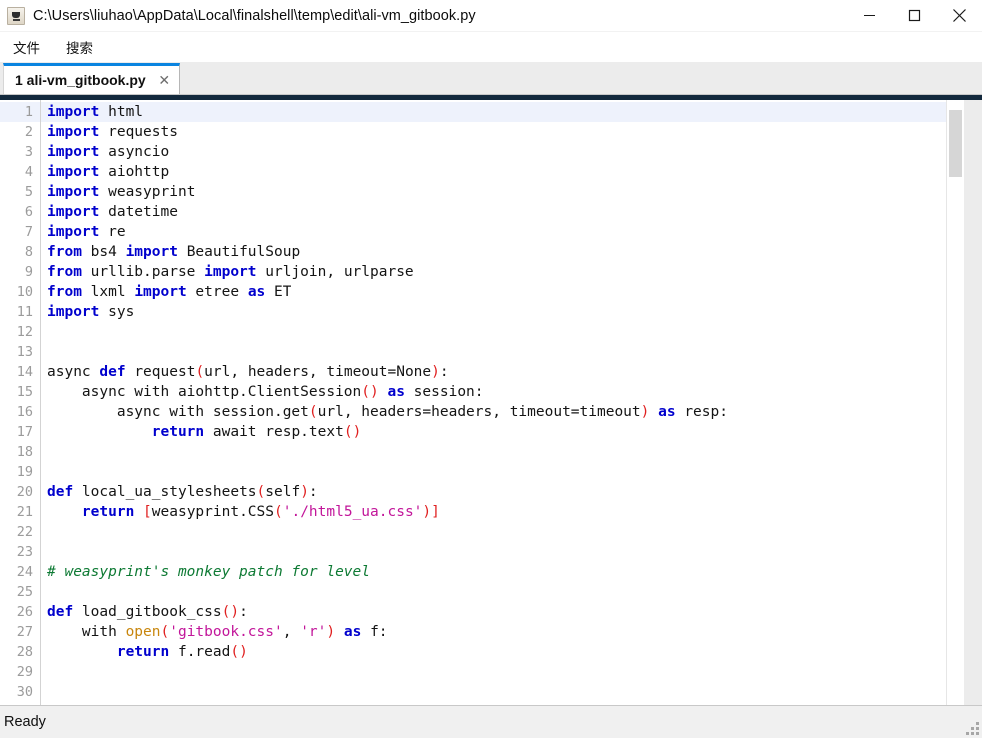  I want to click on code-line: 4 import aiohttp, so click(473, 172).